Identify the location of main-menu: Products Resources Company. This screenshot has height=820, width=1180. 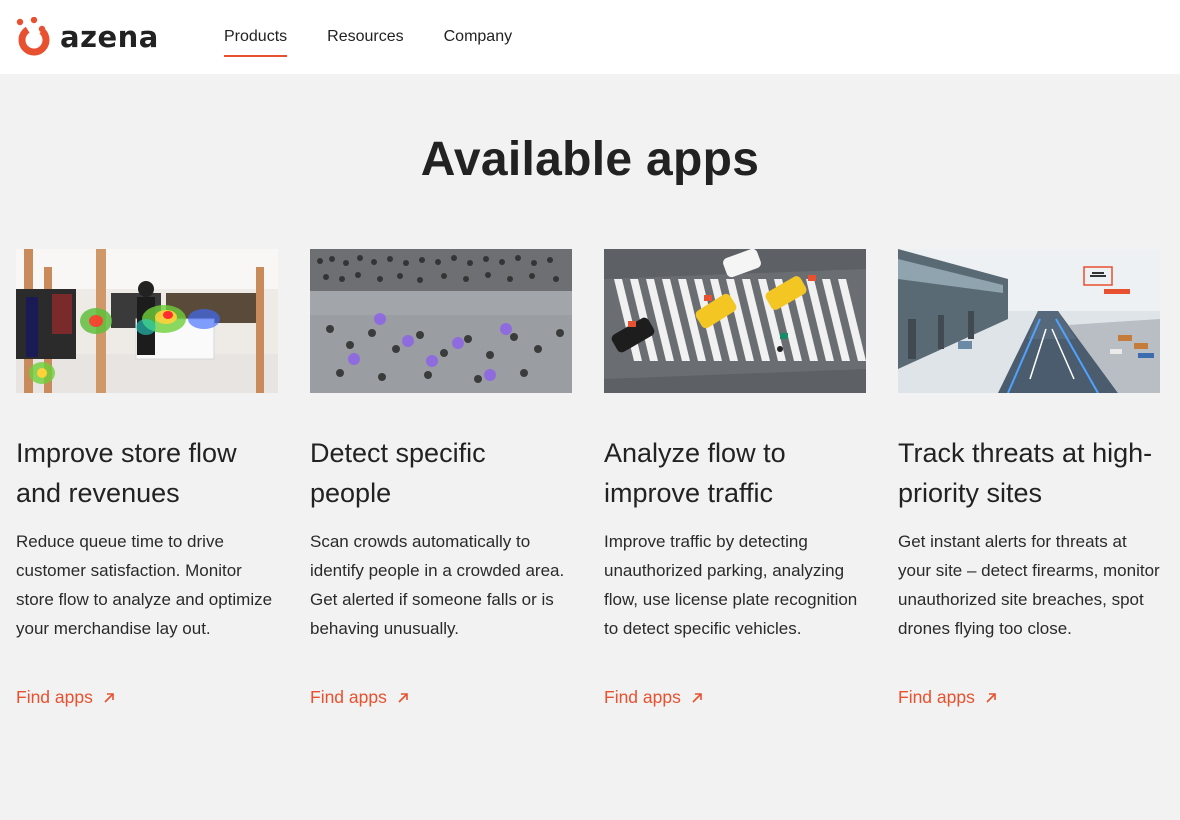
(388, 37).